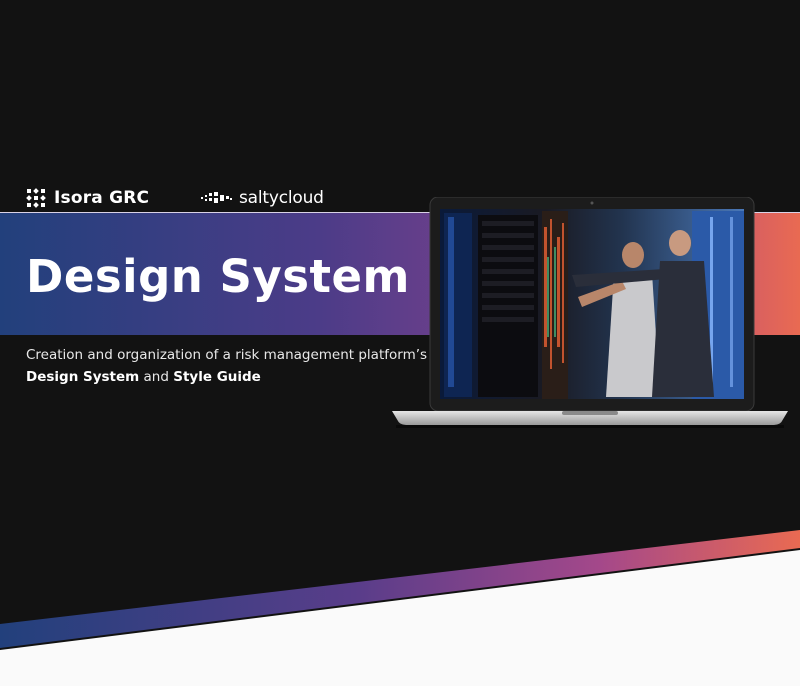 The image size is (800, 686). I want to click on laptop-camera, so click(592, 203).